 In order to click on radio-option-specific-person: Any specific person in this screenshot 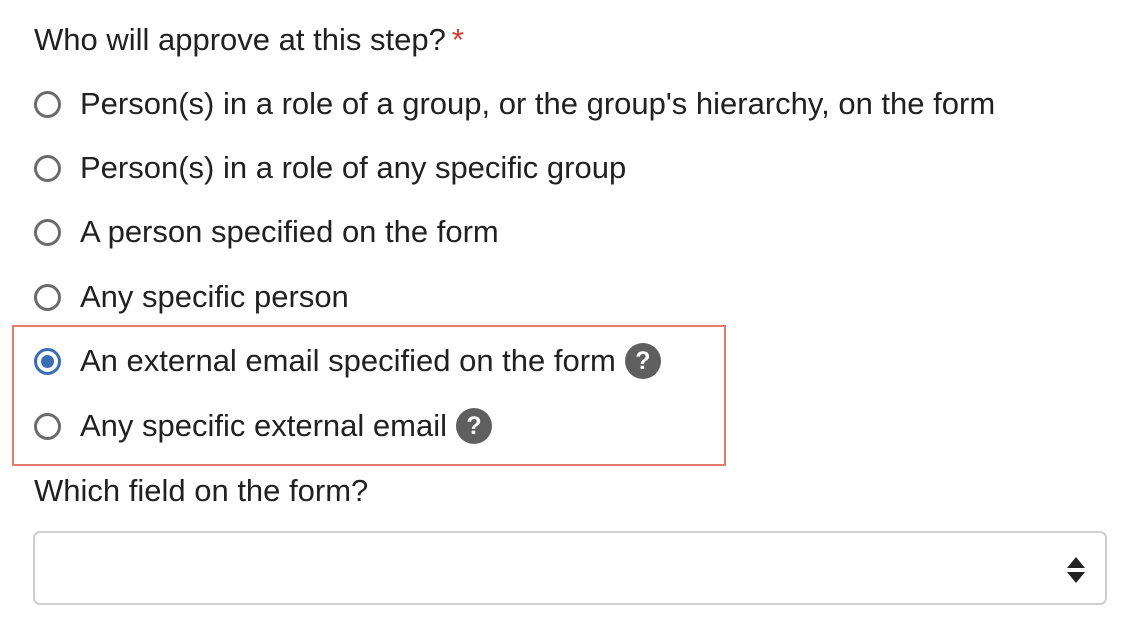, I will do `click(191, 297)`.